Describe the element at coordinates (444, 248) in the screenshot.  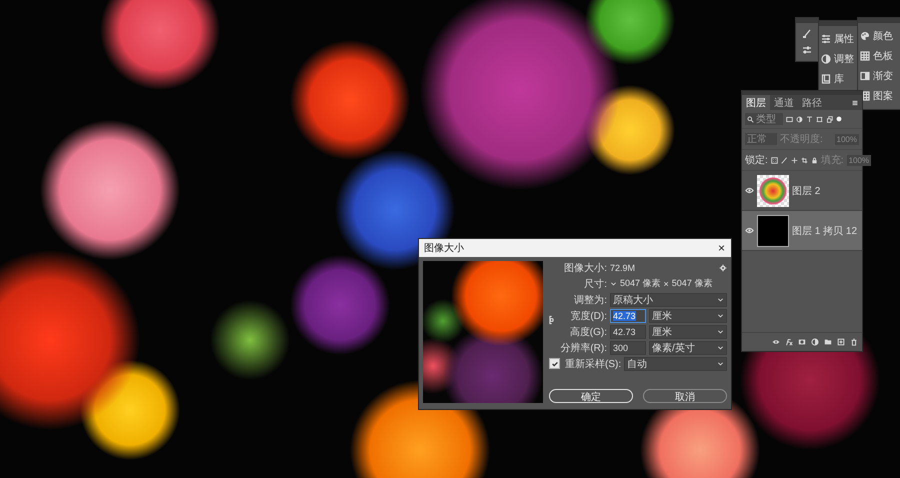
I see `dialog-title: 图像大小` at that location.